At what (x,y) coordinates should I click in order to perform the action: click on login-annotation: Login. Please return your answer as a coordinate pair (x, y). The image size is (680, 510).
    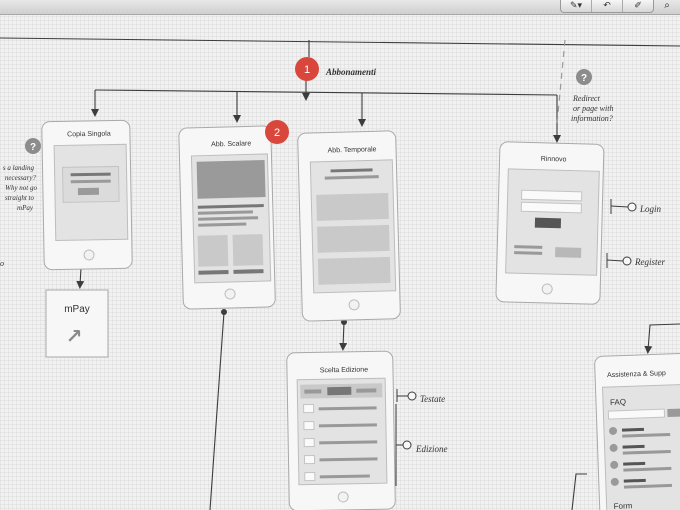
    Looking at the image, I should click on (636, 206).